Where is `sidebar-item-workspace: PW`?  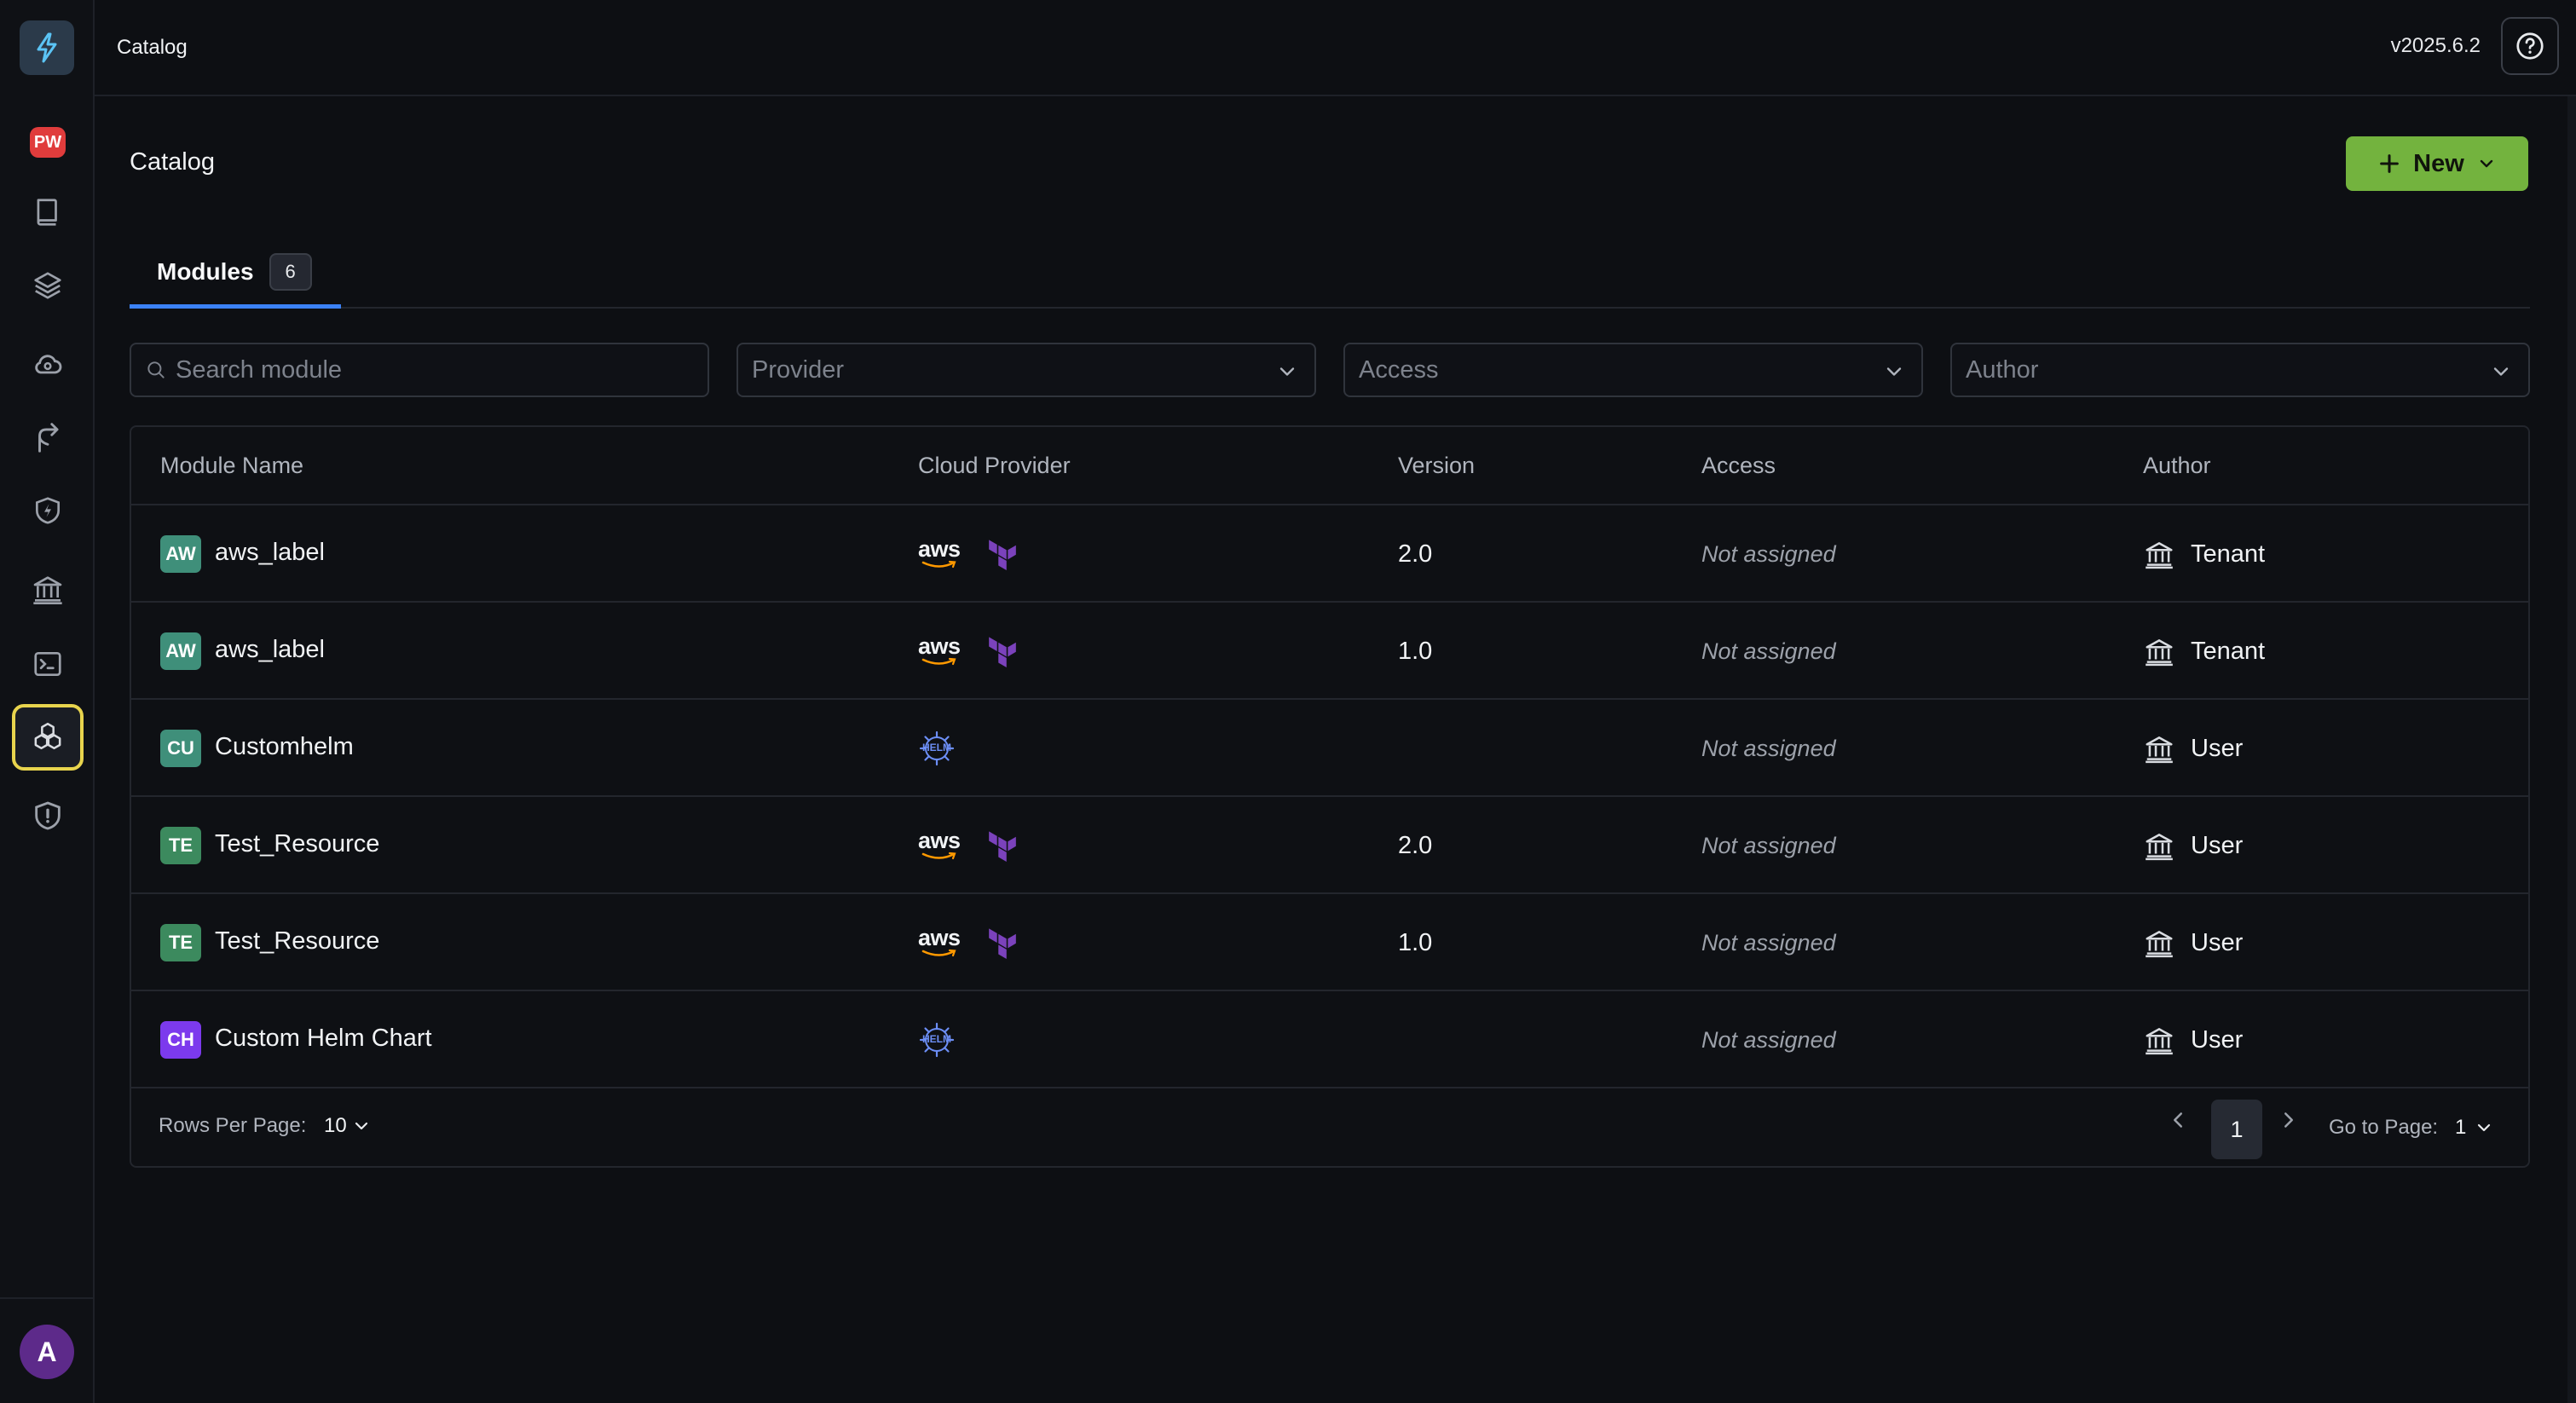 sidebar-item-workspace: PW is located at coordinates (48, 142).